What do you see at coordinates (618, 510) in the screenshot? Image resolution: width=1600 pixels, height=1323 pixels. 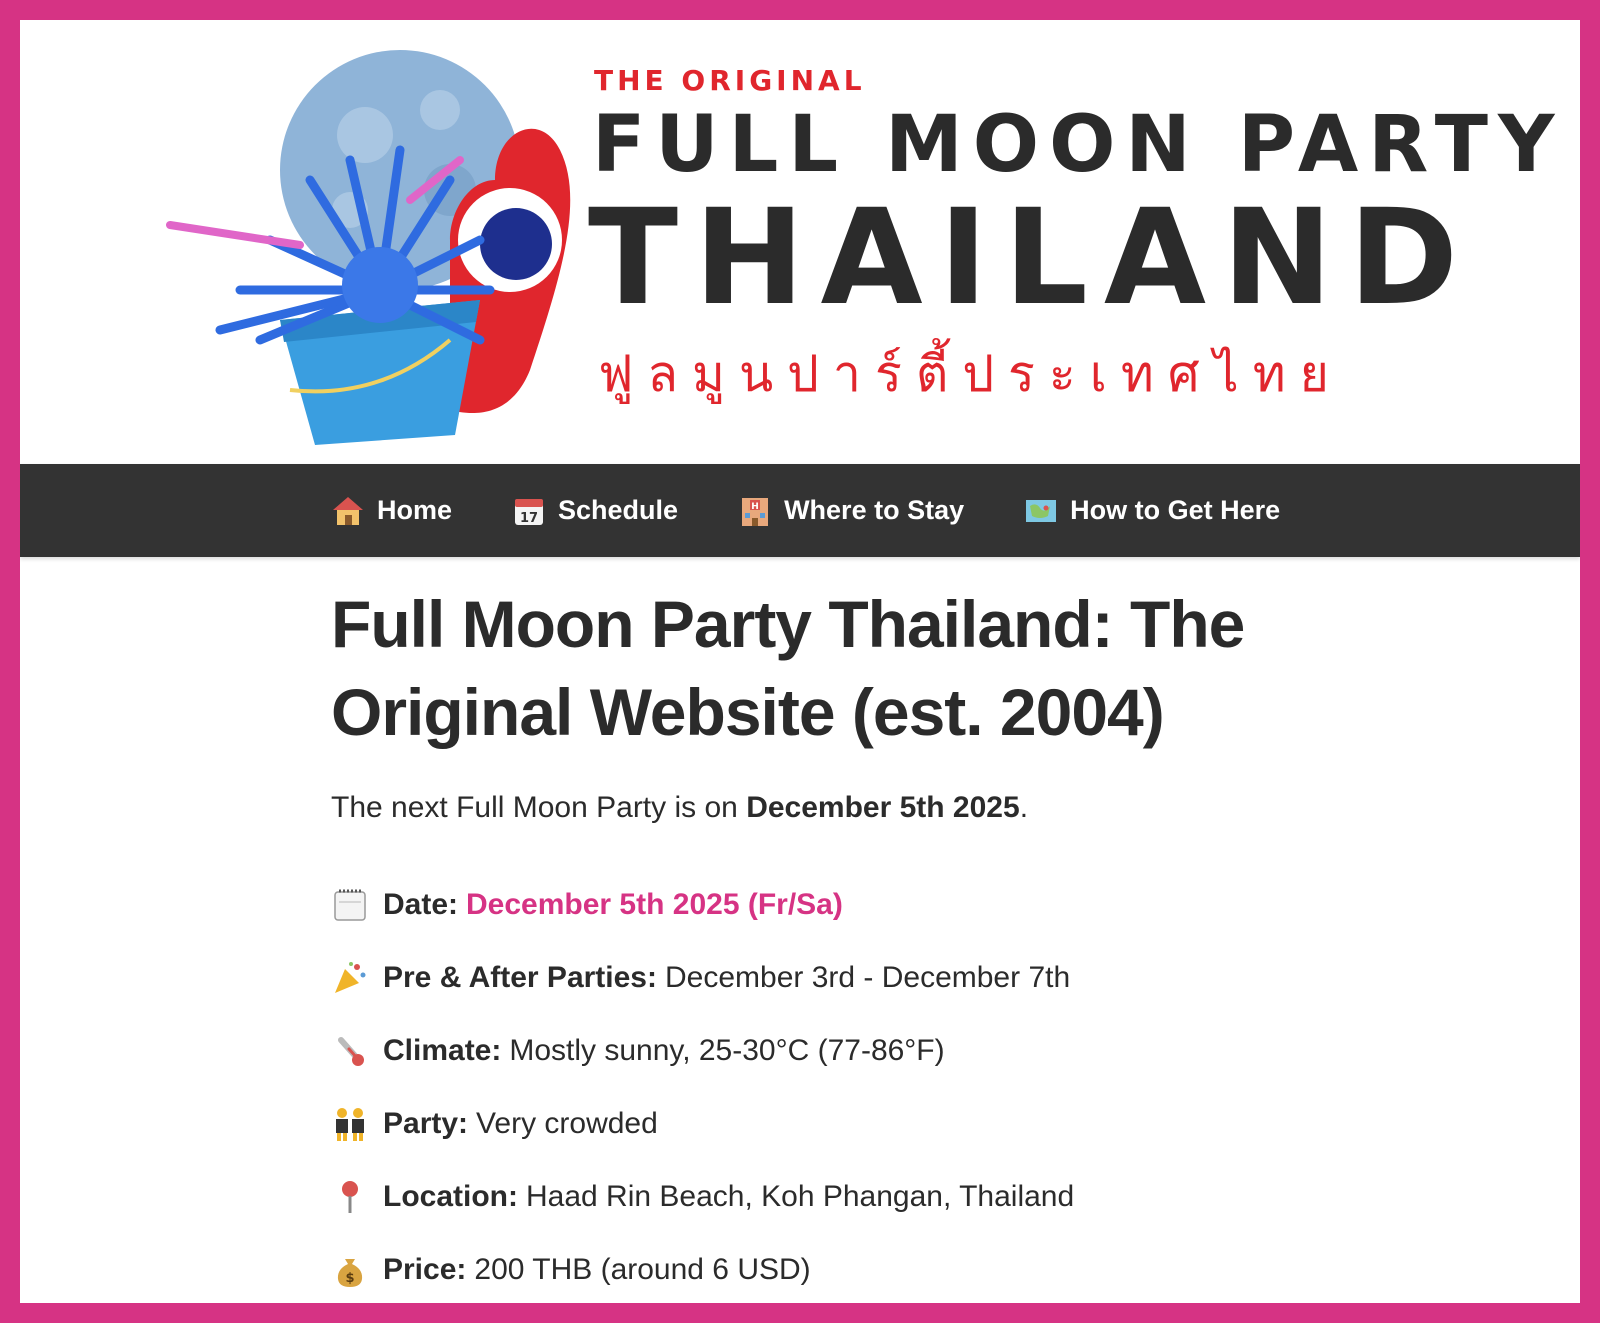 I see `nav-label-schedule: Schedule` at bounding box center [618, 510].